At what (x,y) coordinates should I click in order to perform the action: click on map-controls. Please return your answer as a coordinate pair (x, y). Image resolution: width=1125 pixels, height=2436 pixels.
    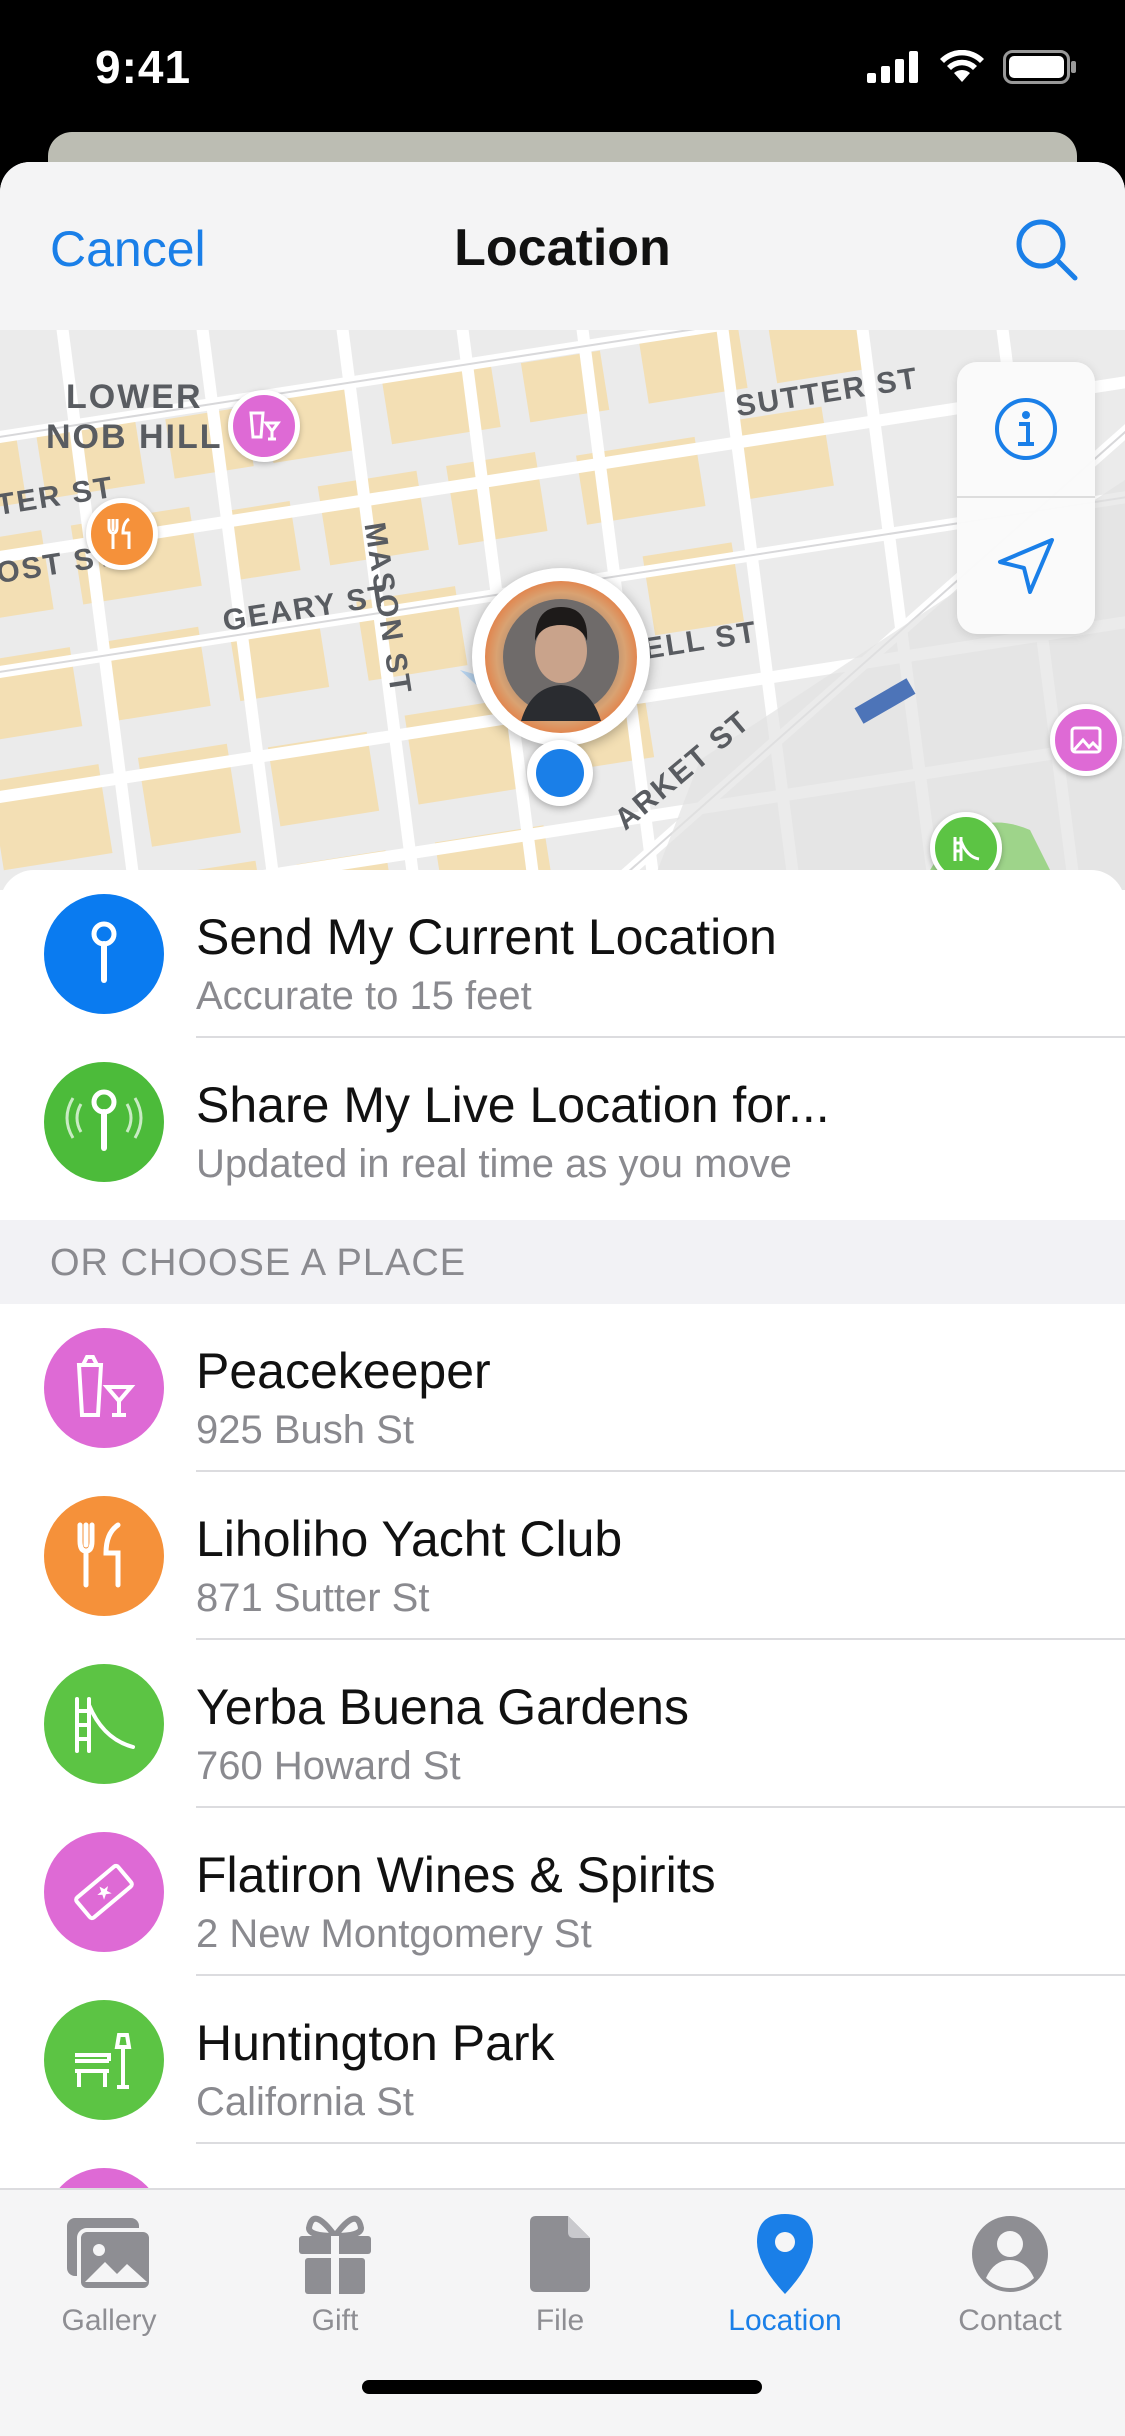
    Looking at the image, I should click on (1026, 498).